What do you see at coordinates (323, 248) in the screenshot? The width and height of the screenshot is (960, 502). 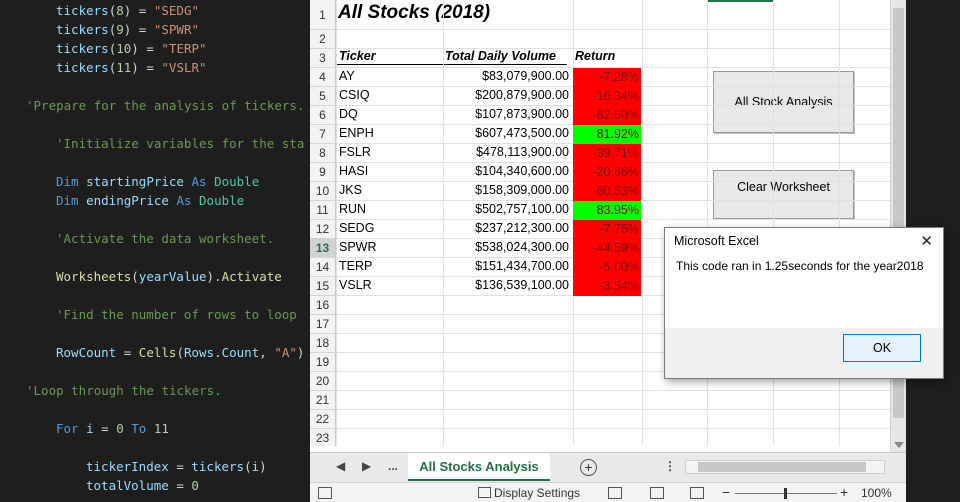 I see `row-header: 13` at bounding box center [323, 248].